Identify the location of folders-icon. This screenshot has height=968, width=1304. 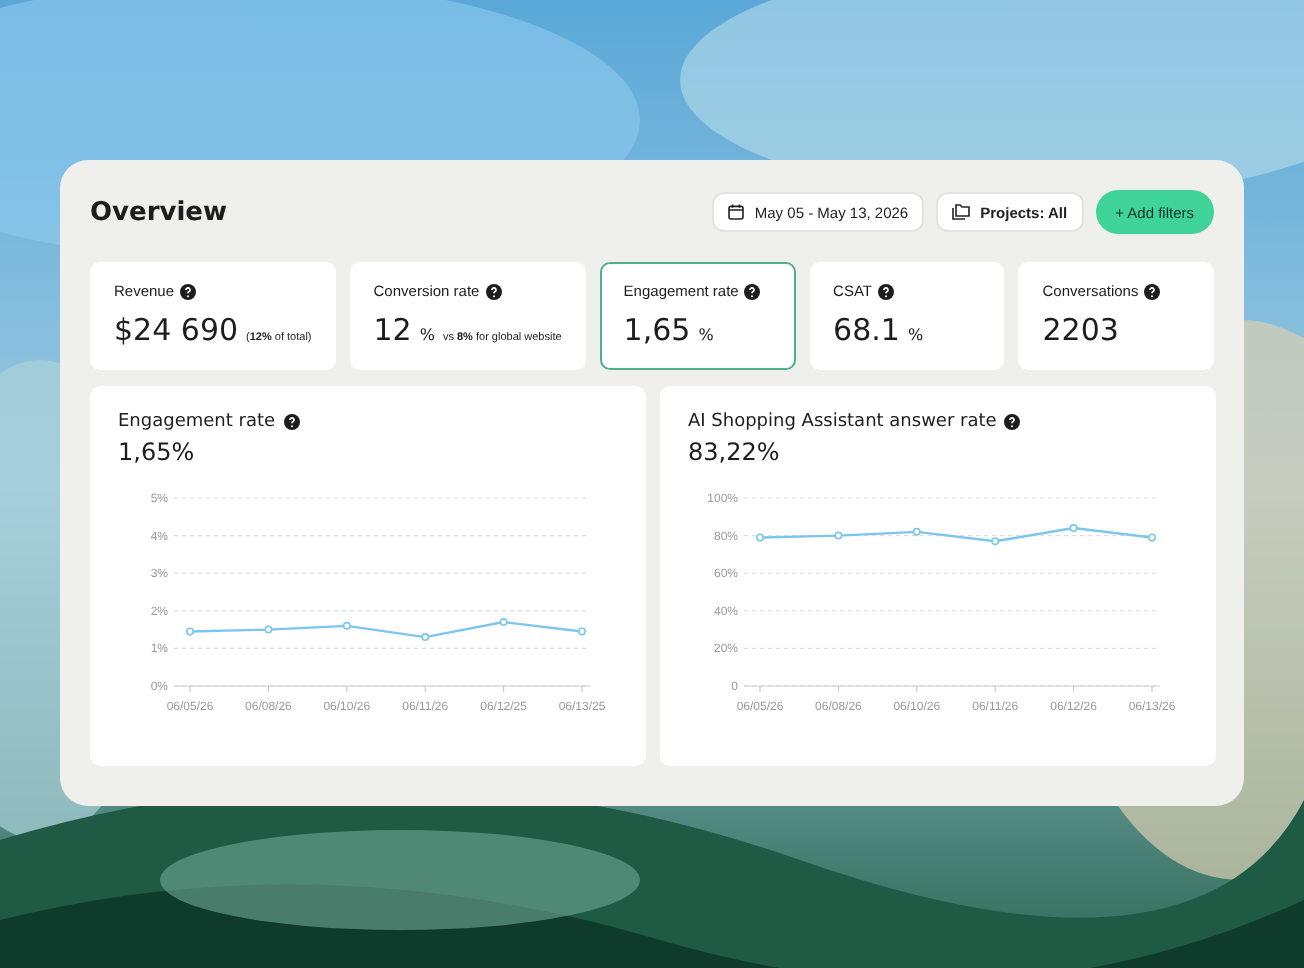
(961, 212).